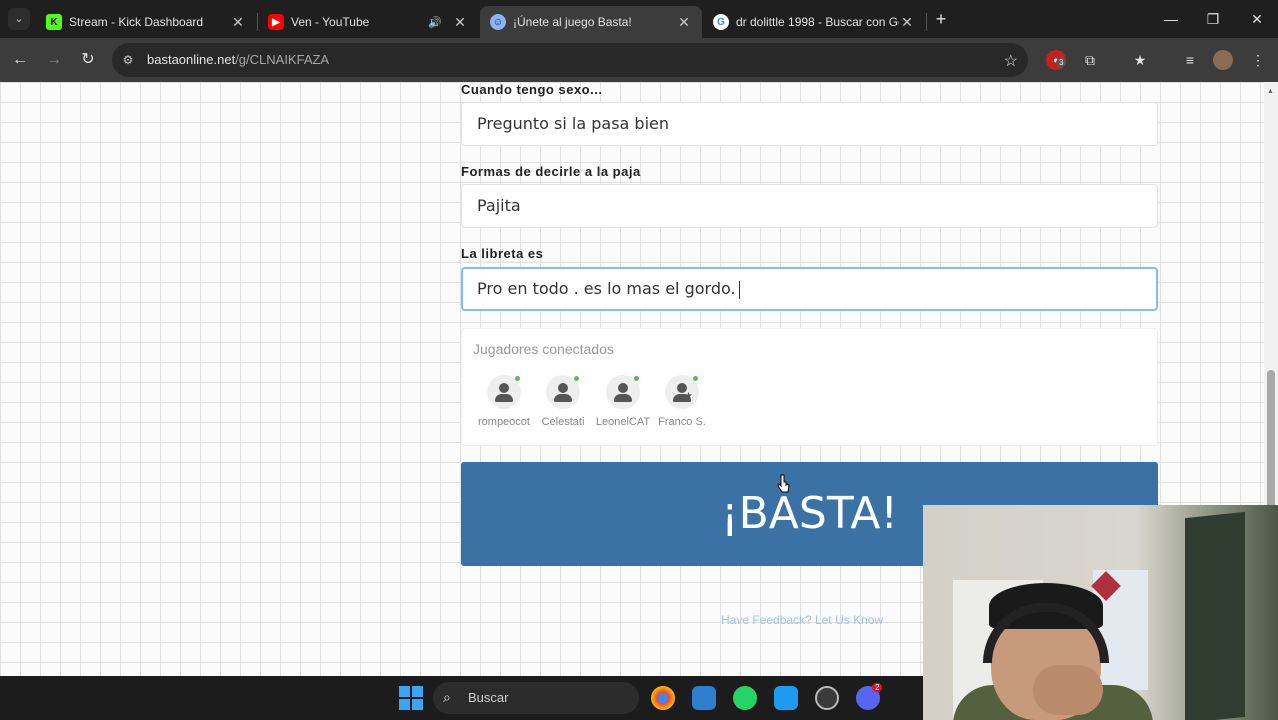  What do you see at coordinates (54, 22) in the screenshot?
I see `kick-icon: K` at bounding box center [54, 22].